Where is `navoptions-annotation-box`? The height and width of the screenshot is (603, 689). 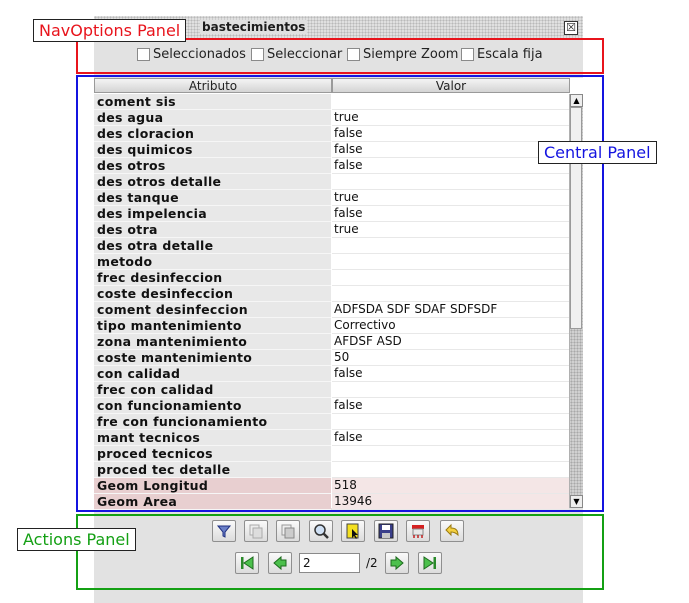 navoptions-annotation-box is located at coordinates (340, 56).